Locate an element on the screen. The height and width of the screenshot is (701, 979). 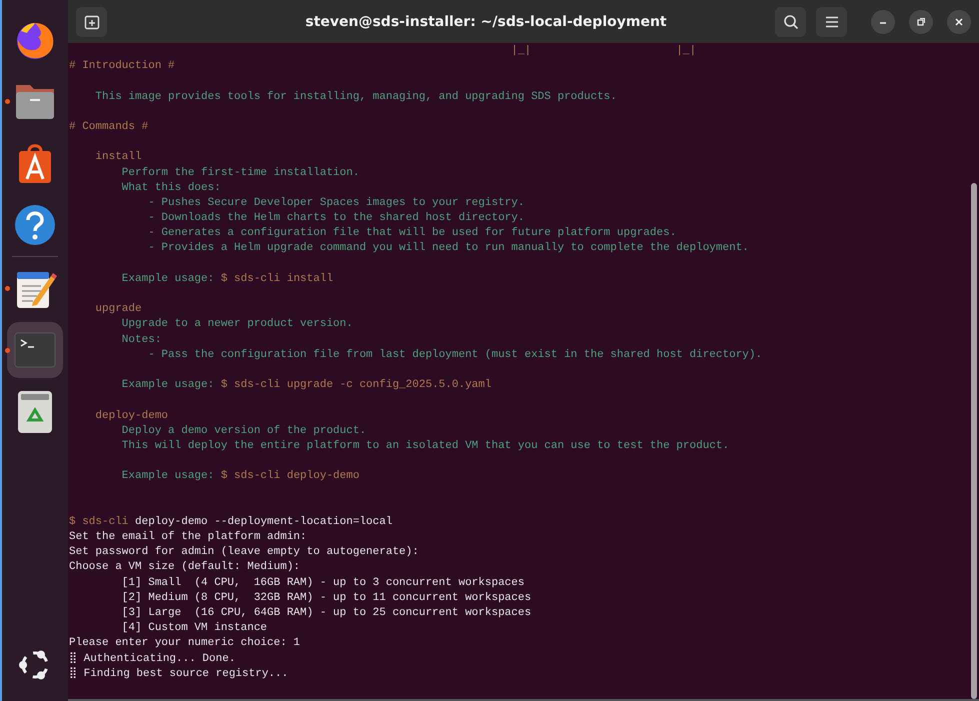
terminal-line: - Generates a configuration file that will be used for future platform upgrades. is located at coordinates (412, 234).